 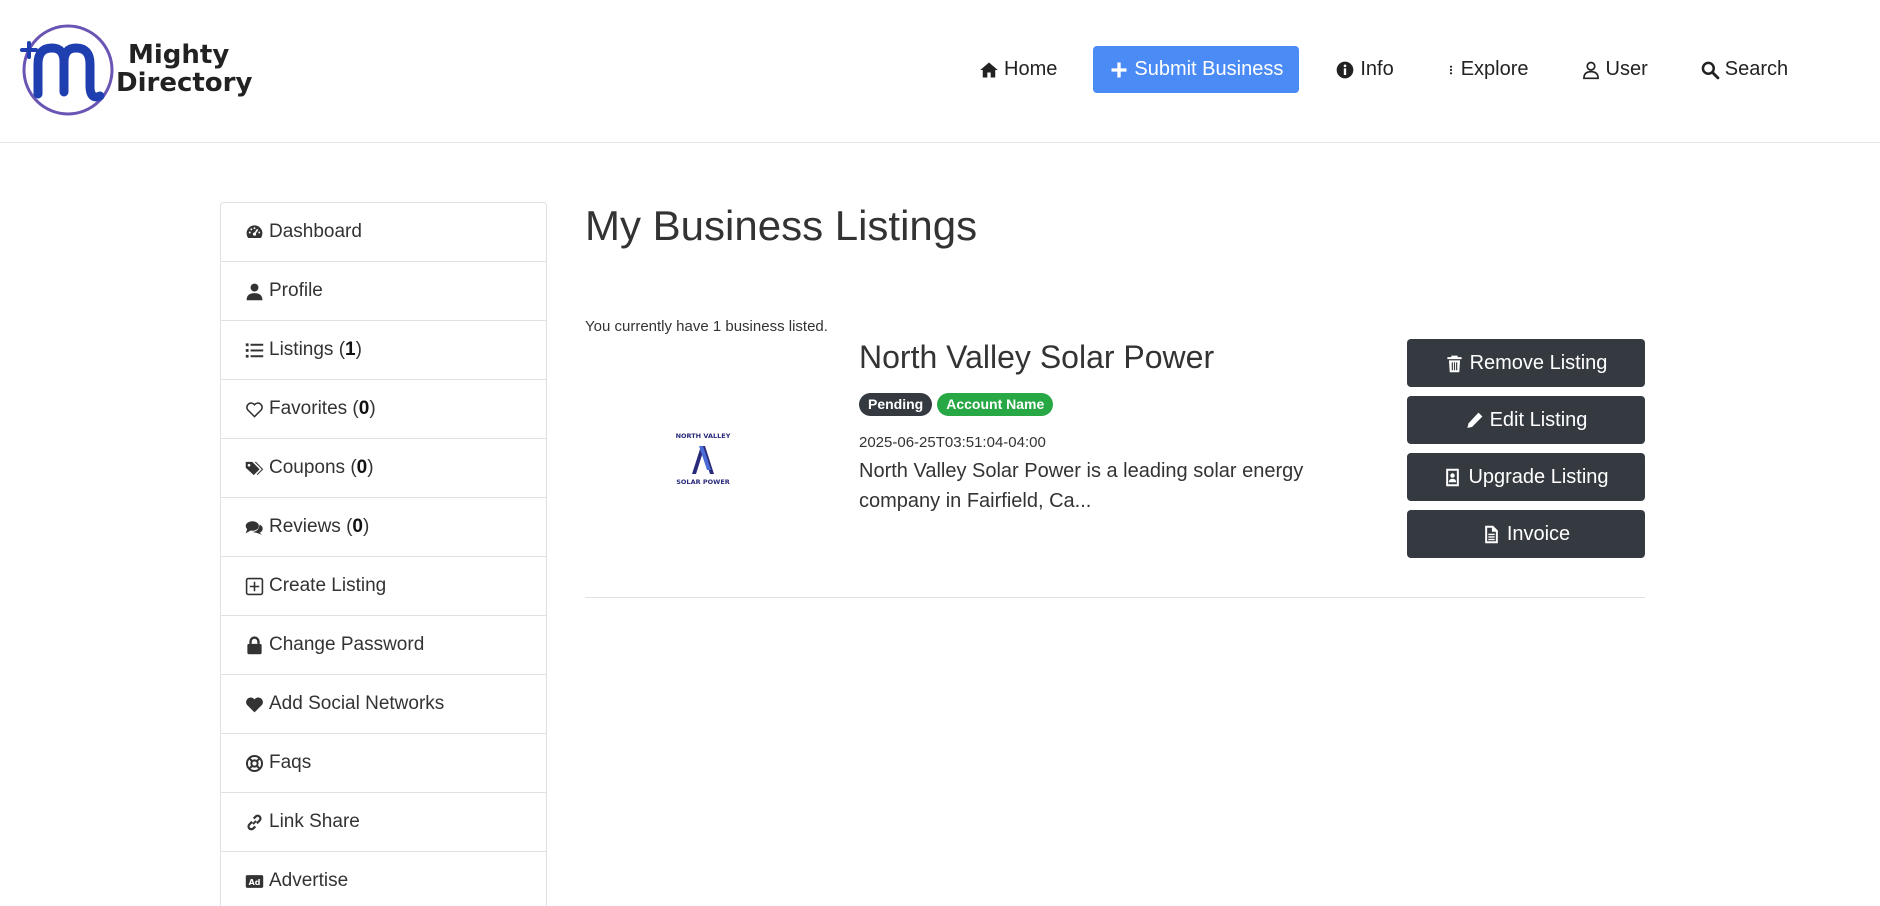 I want to click on home-icon, so click(x=989, y=69).